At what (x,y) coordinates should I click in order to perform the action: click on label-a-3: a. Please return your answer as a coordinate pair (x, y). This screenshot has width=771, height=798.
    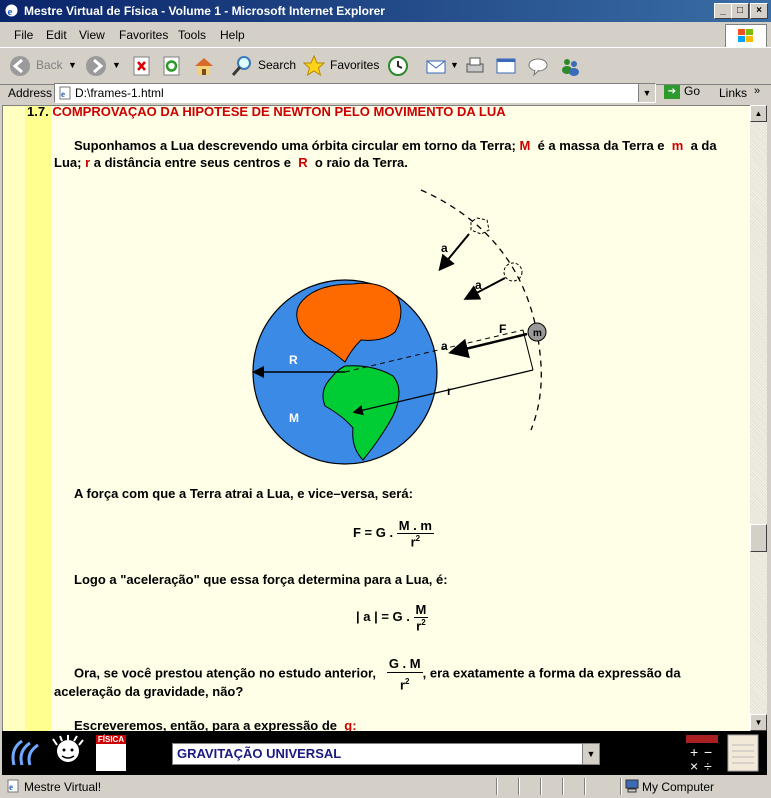
    Looking at the image, I should click on (444, 346).